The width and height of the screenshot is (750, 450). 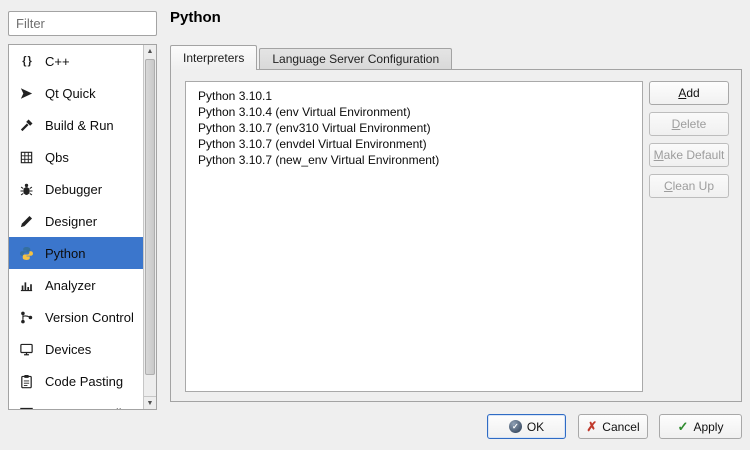 What do you see at coordinates (76, 157) in the screenshot?
I see `sidebar-item-qbs: Qbs` at bounding box center [76, 157].